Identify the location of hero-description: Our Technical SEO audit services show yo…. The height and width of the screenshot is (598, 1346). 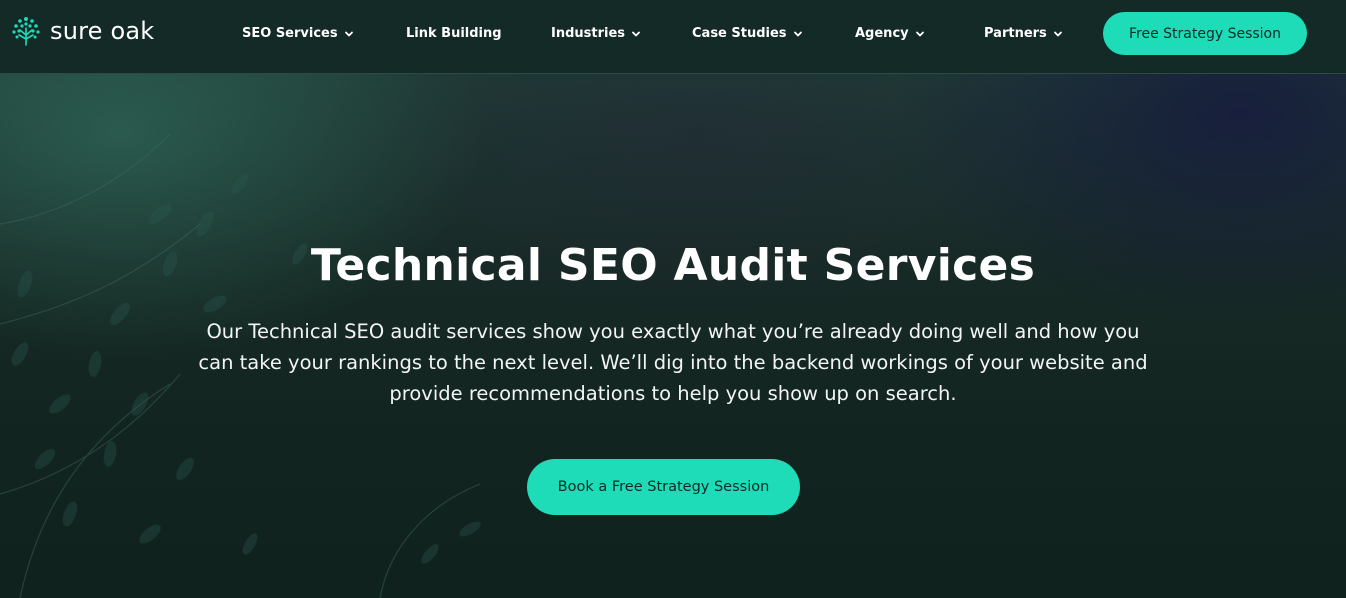
(673, 362).